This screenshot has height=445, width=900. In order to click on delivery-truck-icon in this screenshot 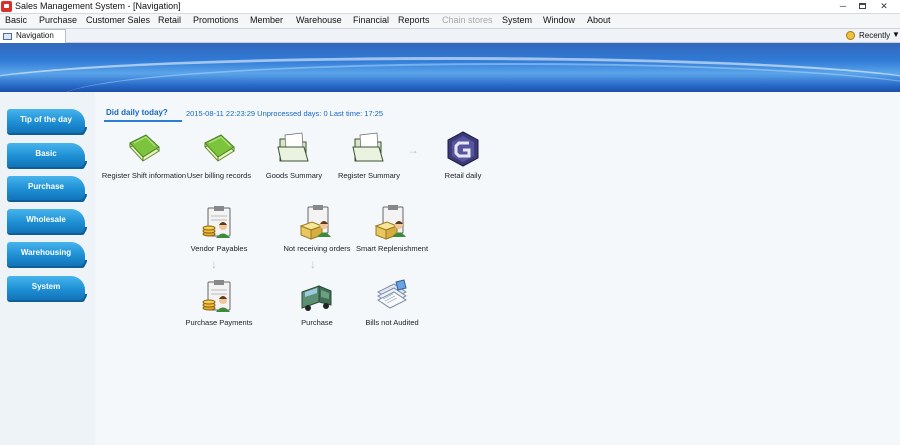, I will do `click(316, 298)`.